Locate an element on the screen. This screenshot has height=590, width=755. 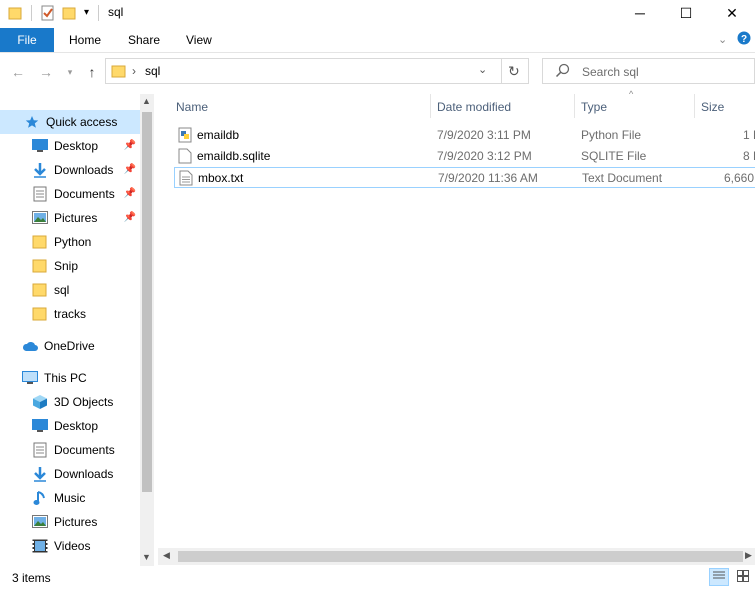
nav-label: Pictures is located at coordinates (76, 522).